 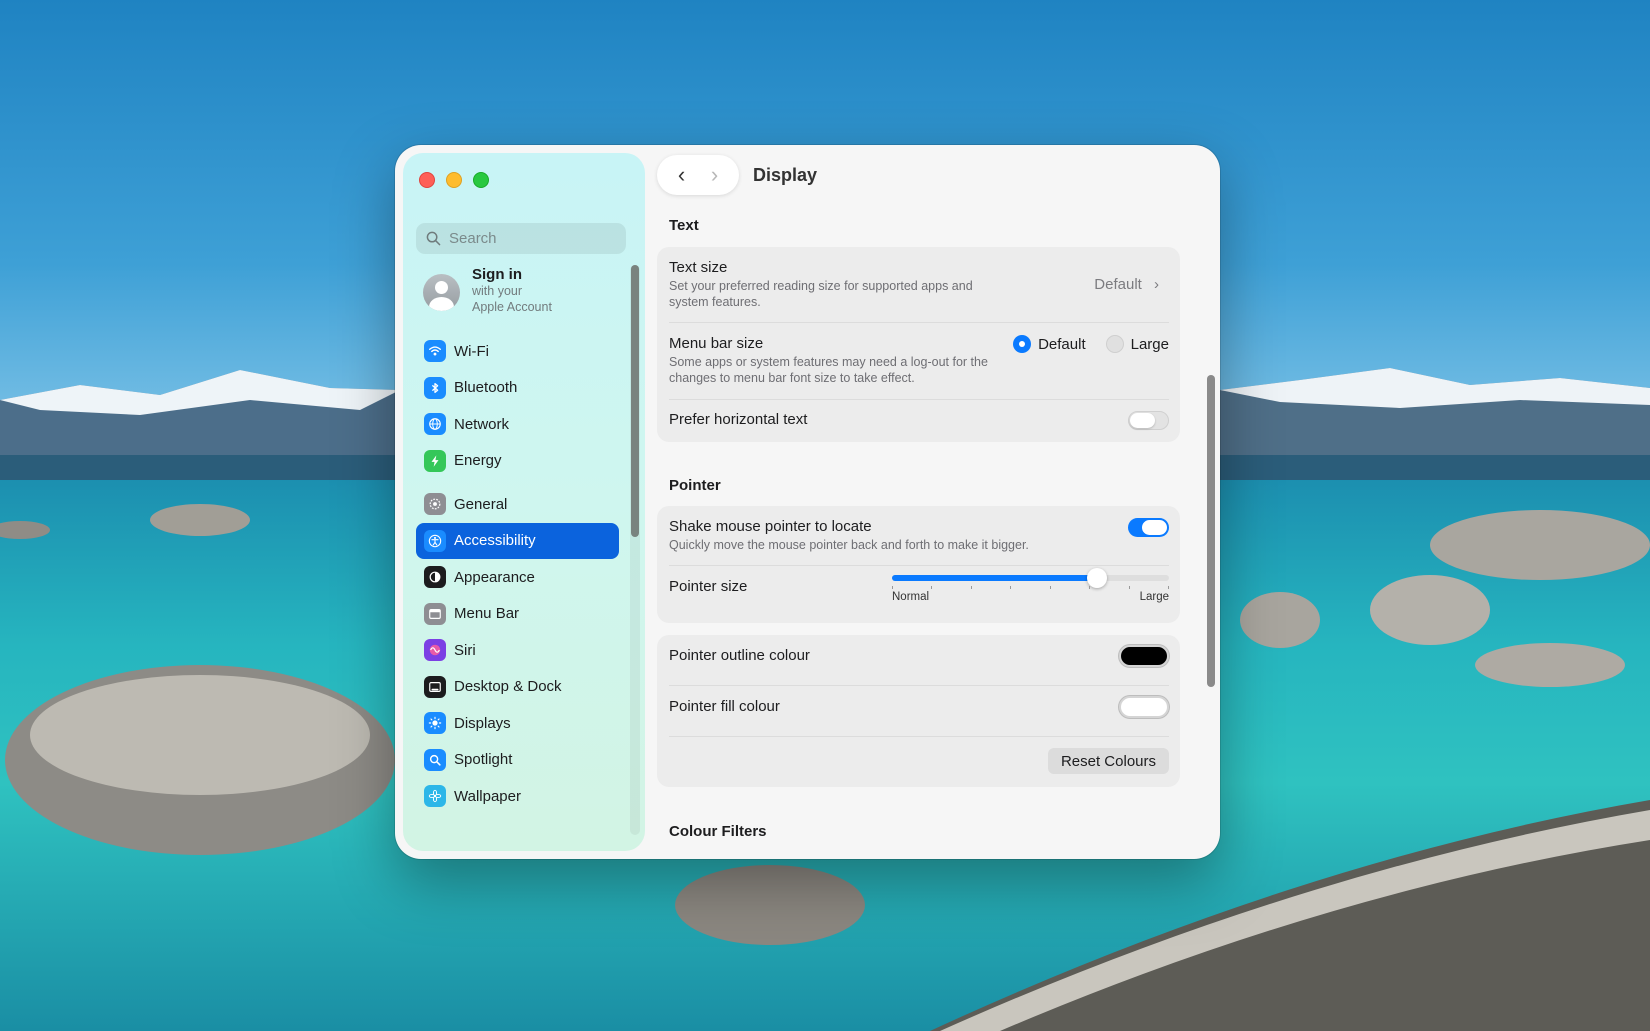 I want to click on sidebar-item-label: Wallpaper, so click(x=487, y=796).